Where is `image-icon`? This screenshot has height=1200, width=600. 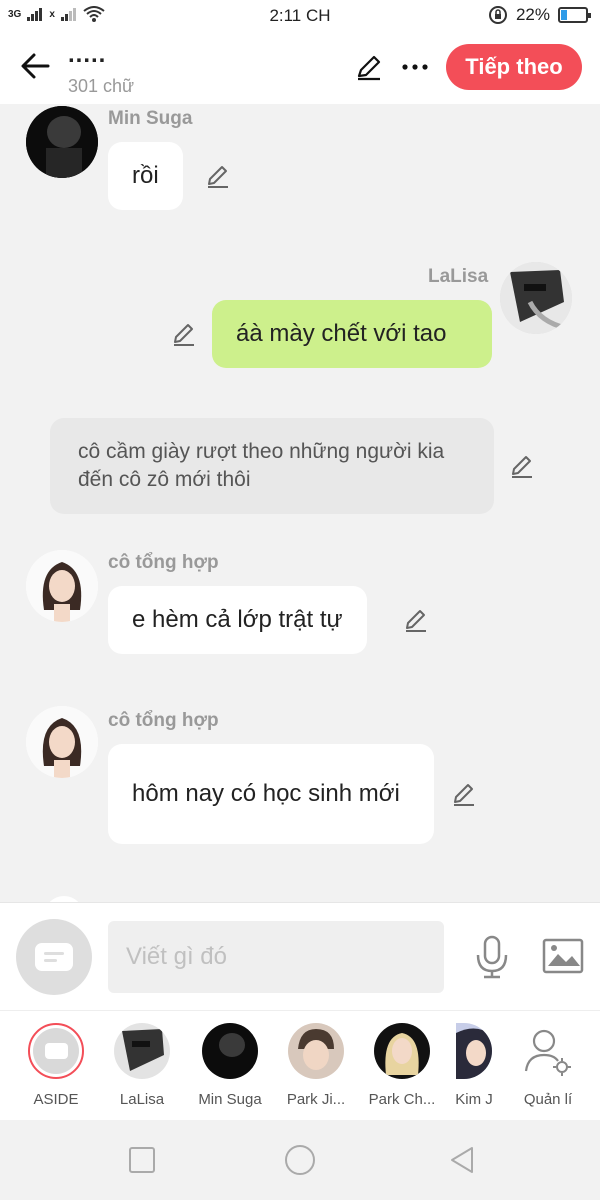 image-icon is located at coordinates (563, 956).